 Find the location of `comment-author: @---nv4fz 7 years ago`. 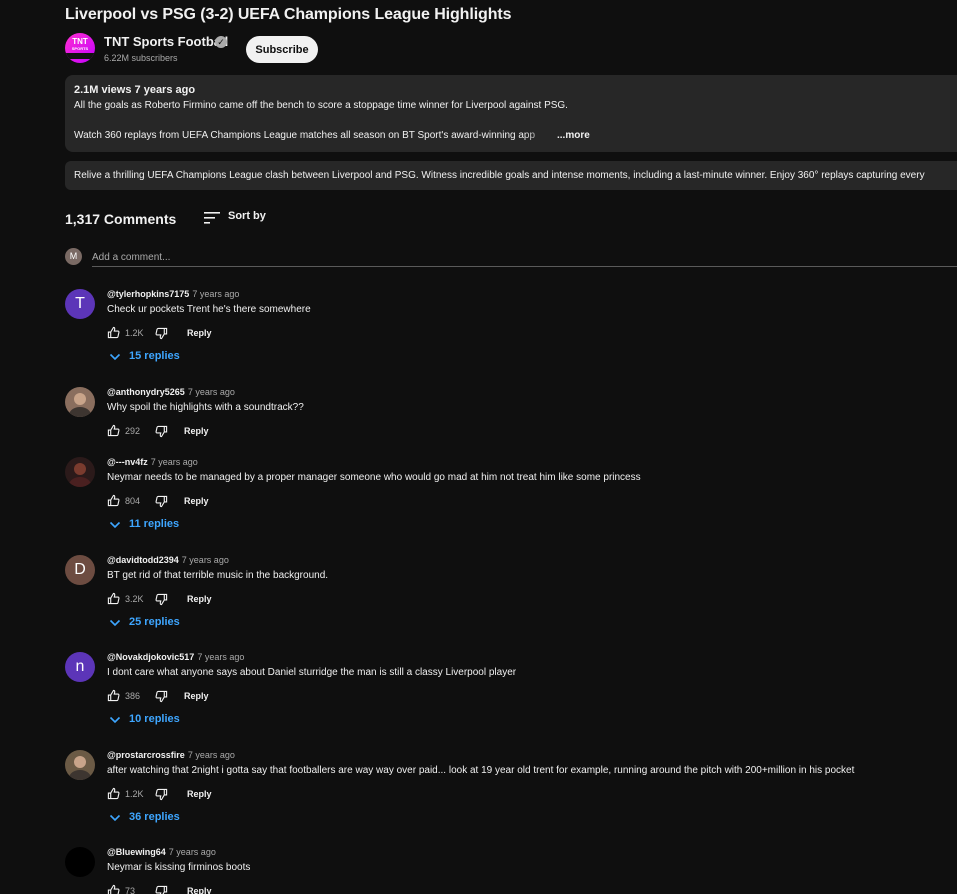

comment-author: @---nv4fz 7 years ago is located at coordinates (152, 462).